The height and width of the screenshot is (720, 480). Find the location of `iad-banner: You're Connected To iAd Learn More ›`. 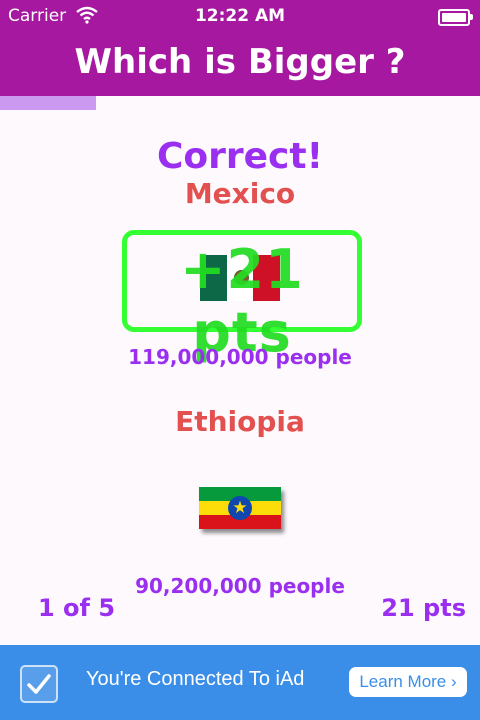

iad-banner: You're Connected To iAd Learn More › is located at coordinates (240, 682).